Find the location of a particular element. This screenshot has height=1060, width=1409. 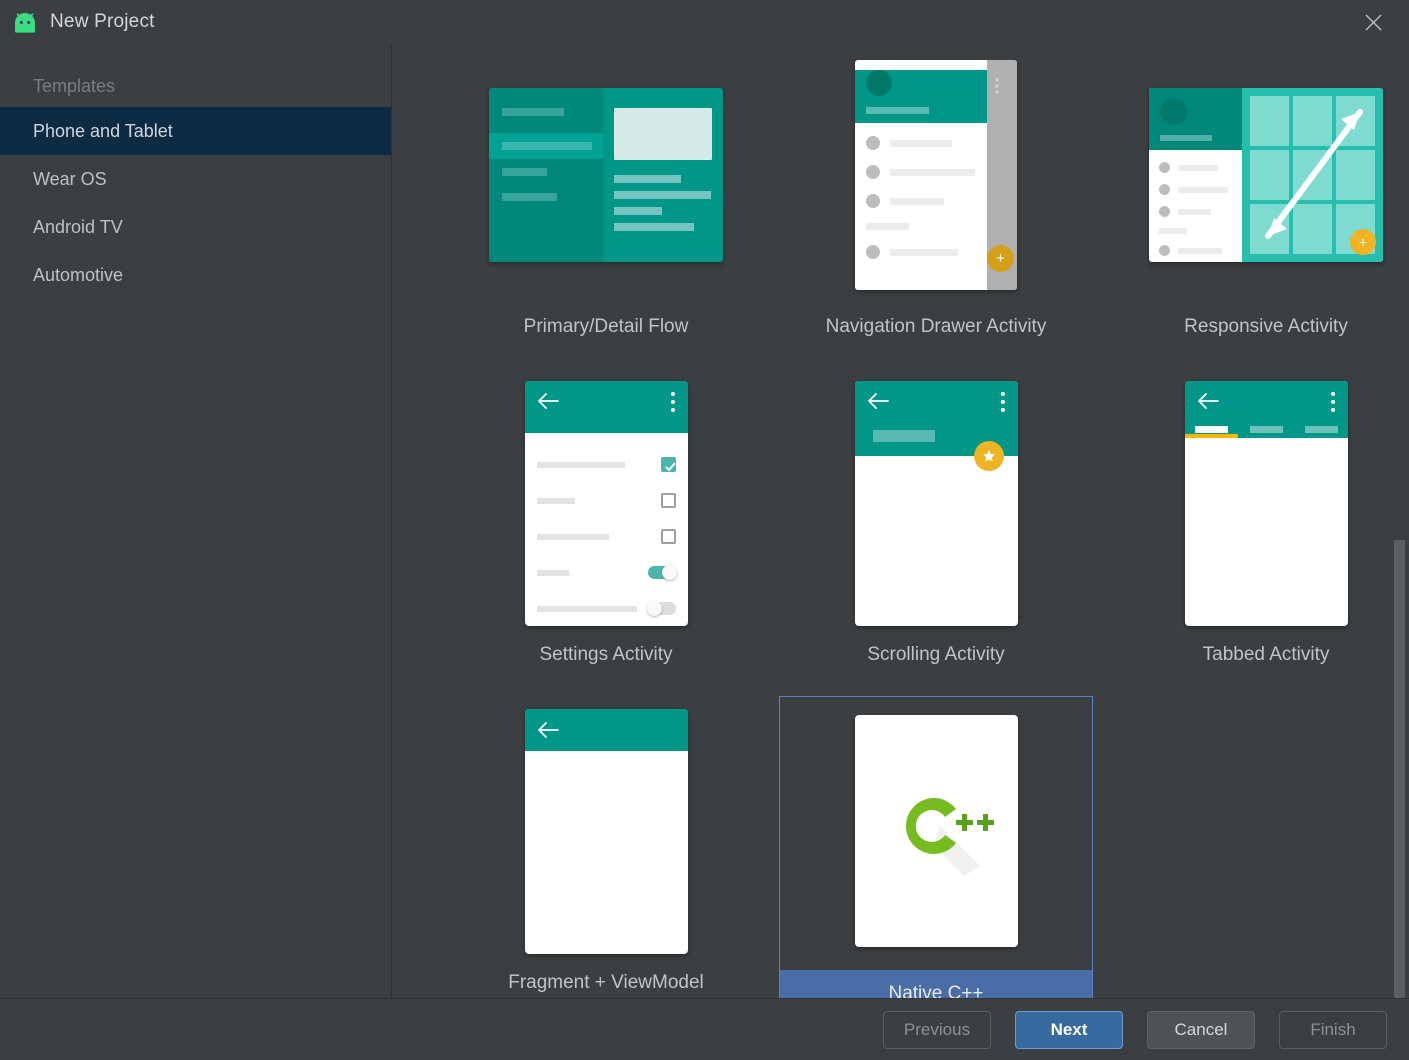

cancel-button: Cancel is located at coordinates (1201, 1029).